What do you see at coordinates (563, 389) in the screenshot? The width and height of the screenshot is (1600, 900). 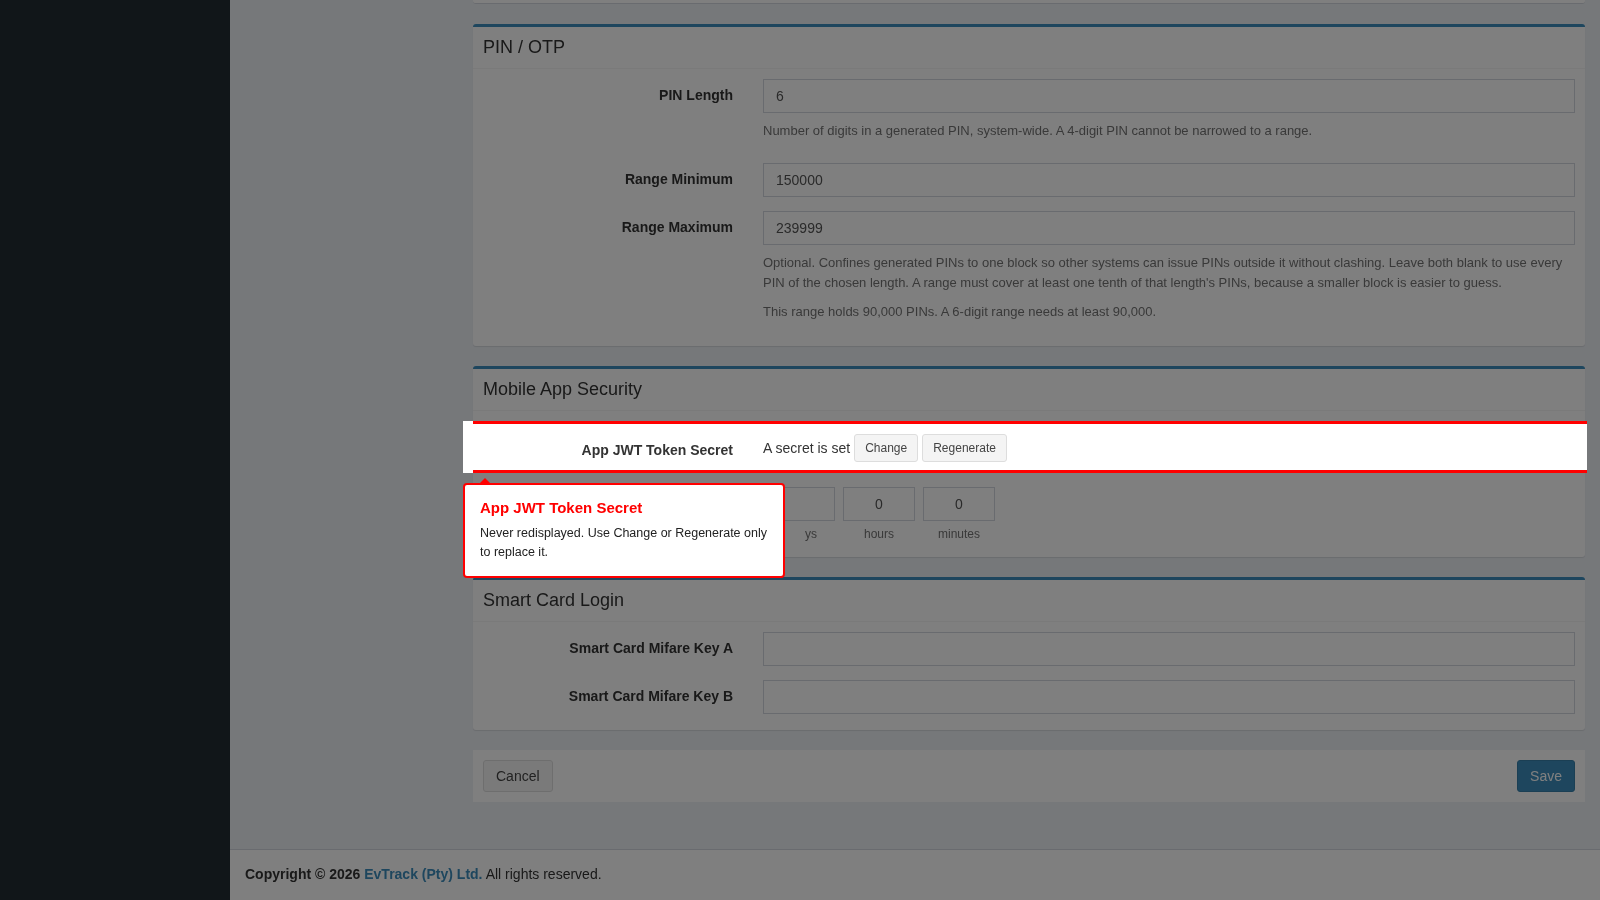 I see `panel-title: Mobile App Security` at bounding box center [563, 389].